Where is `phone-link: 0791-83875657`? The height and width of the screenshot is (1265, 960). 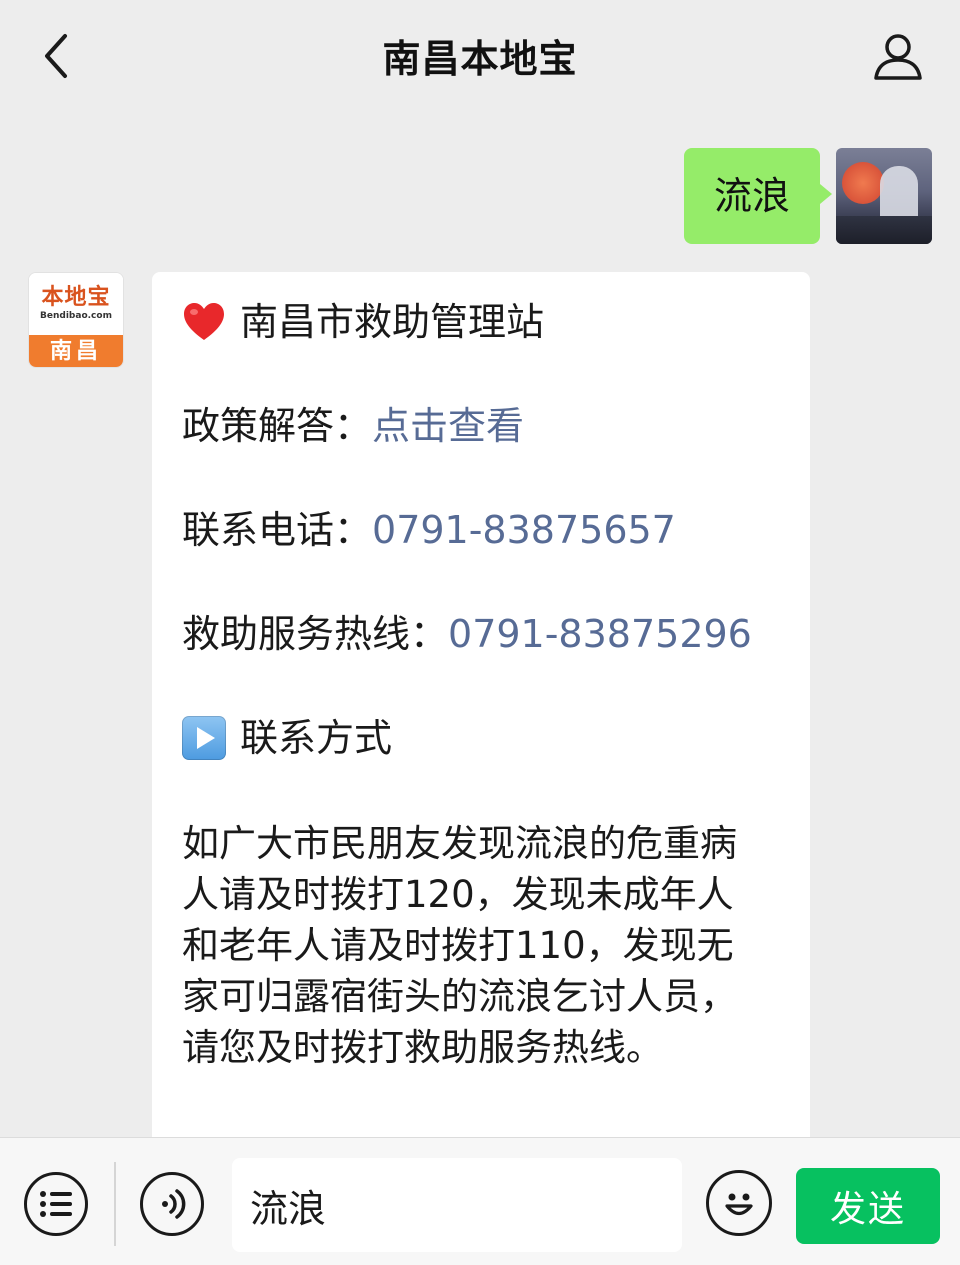
phone-link: 0791-83875657 is located at coordinates (524, 530).